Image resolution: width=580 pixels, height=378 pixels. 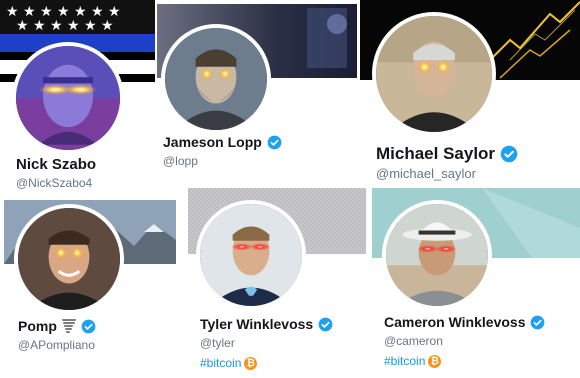 I want to click on avatar-pomp, so click(x=69, y=259).